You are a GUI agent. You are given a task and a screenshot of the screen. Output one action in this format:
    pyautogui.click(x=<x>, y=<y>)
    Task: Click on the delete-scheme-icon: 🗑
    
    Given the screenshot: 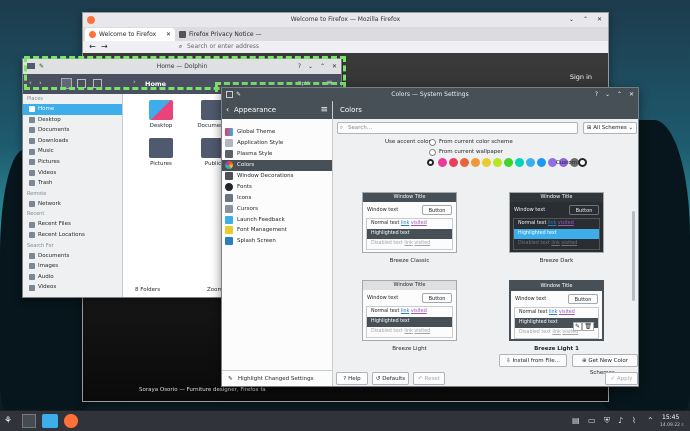 What is the action you would take?
    pyautogui.click(x=588, y=326)
    